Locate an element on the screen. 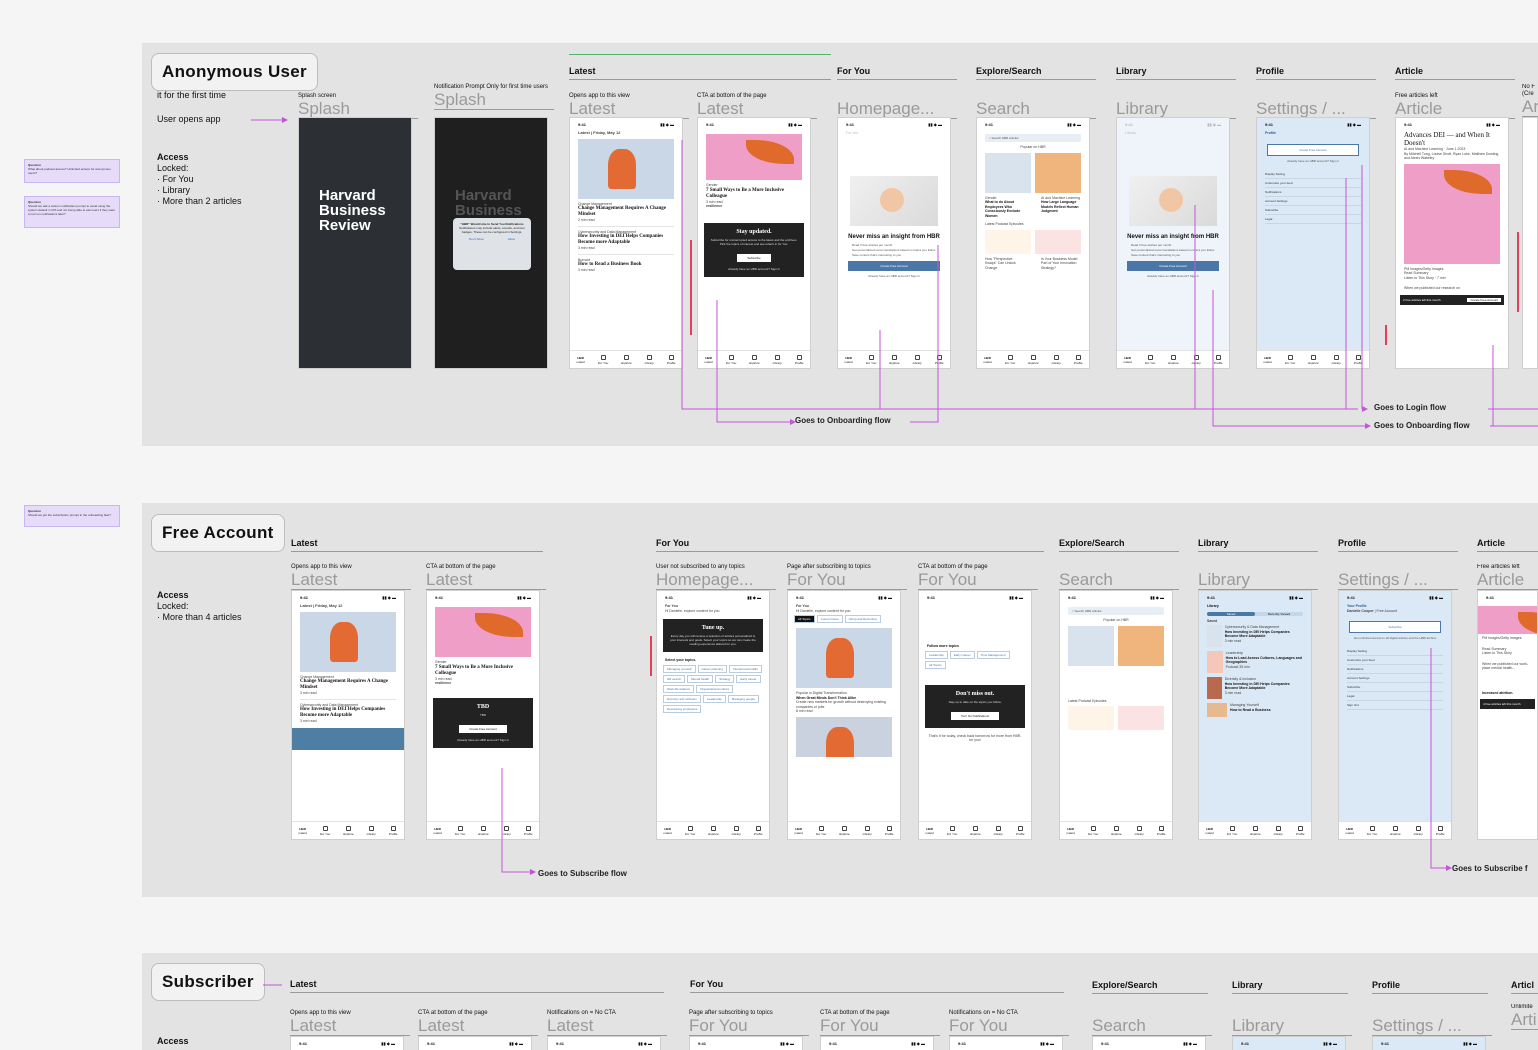 The height and width of the screenshot is (1050, 1538). free-articles-banner: 4 free articles left this month is located at coordinates (1507, 704).